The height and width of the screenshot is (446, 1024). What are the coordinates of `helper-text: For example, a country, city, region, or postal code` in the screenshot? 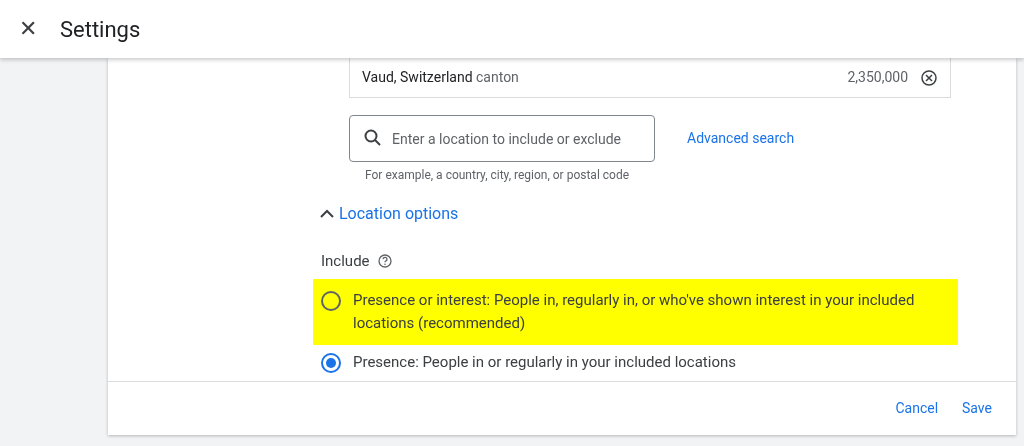 It's located at (498, 175).